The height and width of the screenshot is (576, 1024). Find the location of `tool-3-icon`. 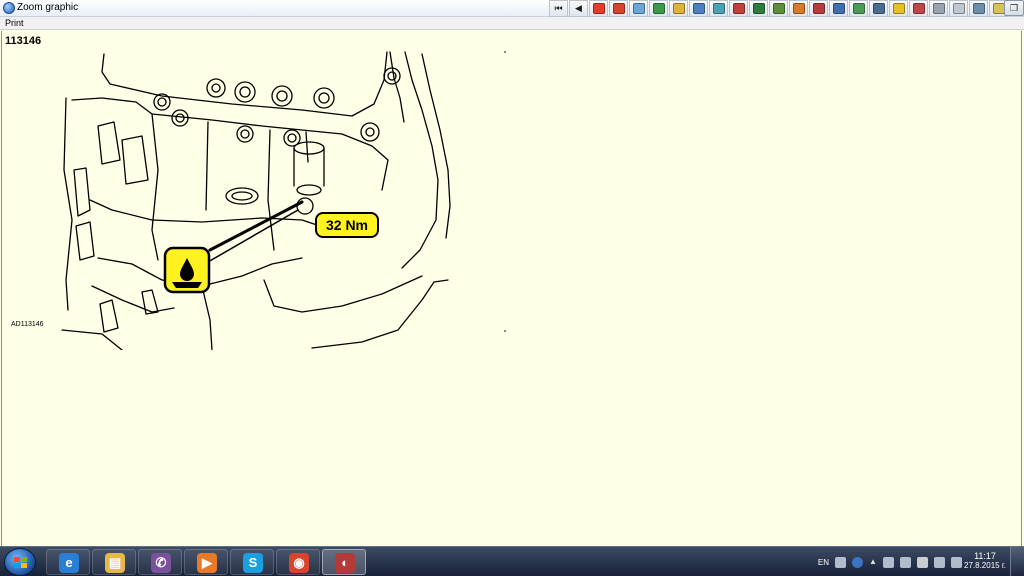

tool-3-icon is located at coordinates (658, 8).